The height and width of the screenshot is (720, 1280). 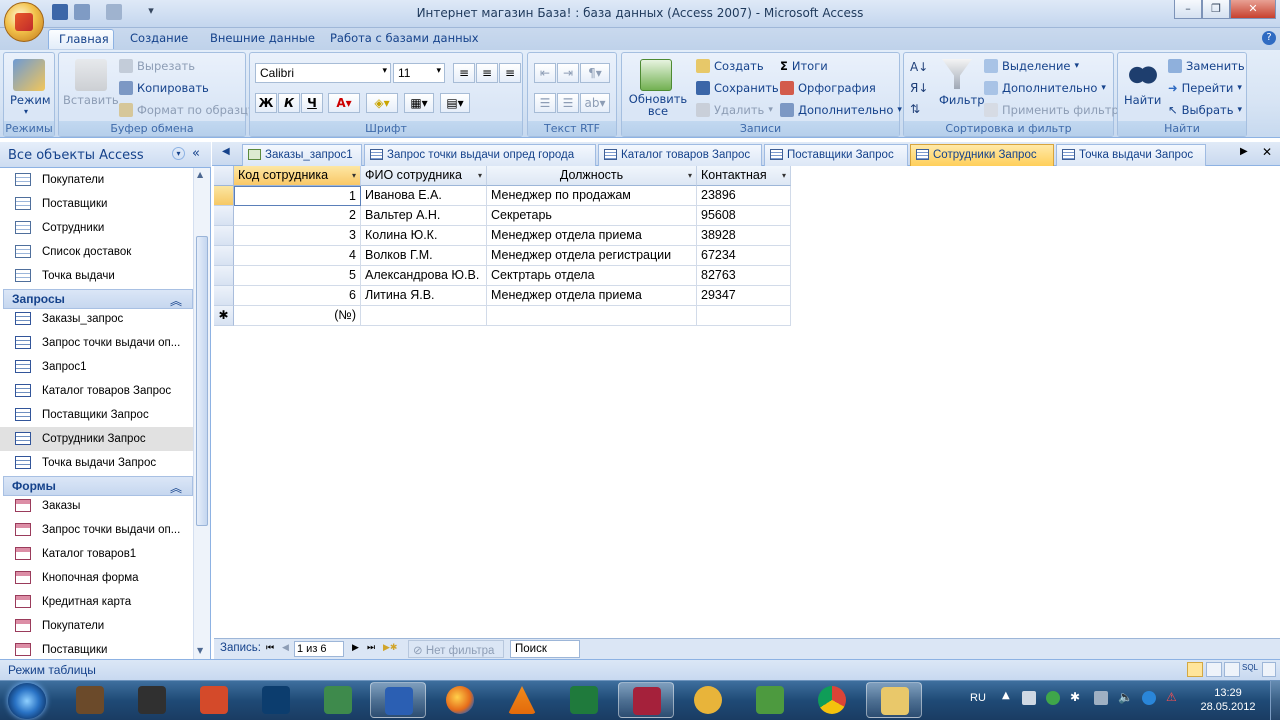 What do you see at coordinates (114, 12) in the screenshot?
I see `redo-icon` at bounding box center [114, 12].